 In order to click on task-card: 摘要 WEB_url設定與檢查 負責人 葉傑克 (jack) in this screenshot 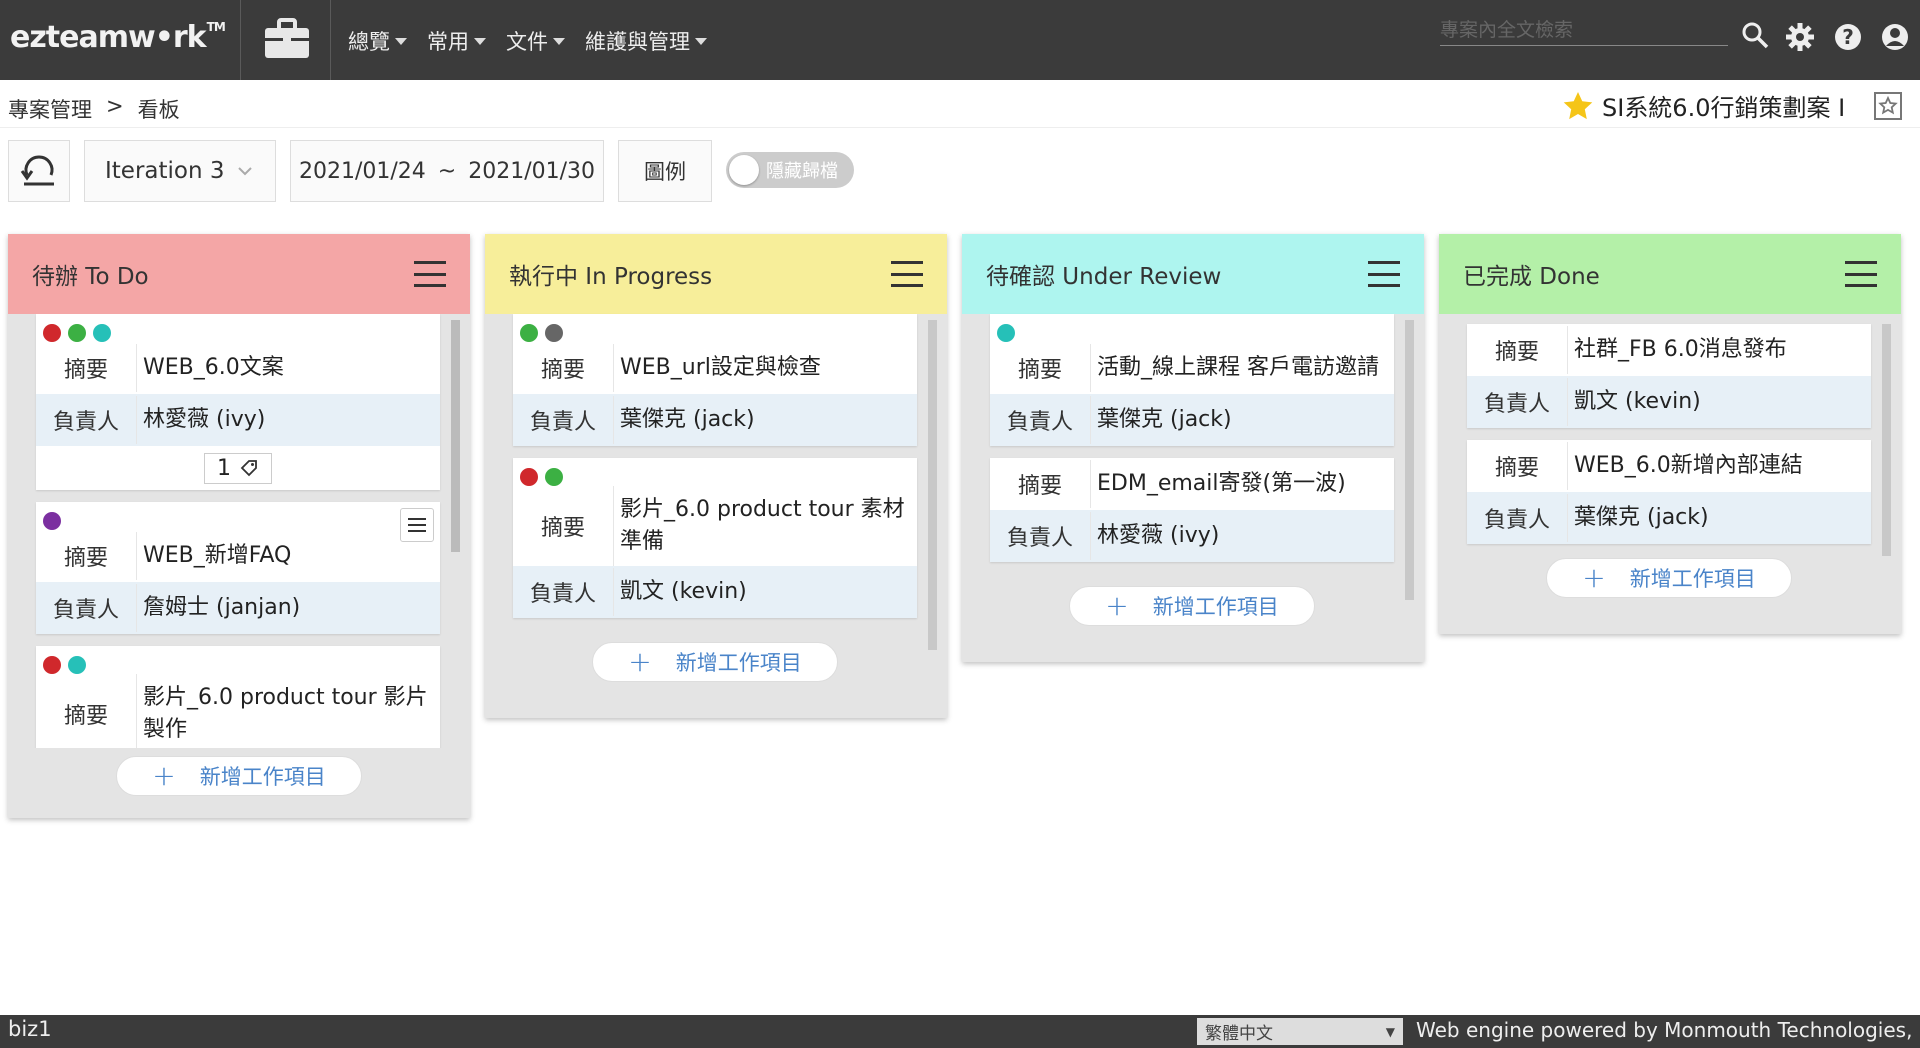, I will do `click(715, 380)`.